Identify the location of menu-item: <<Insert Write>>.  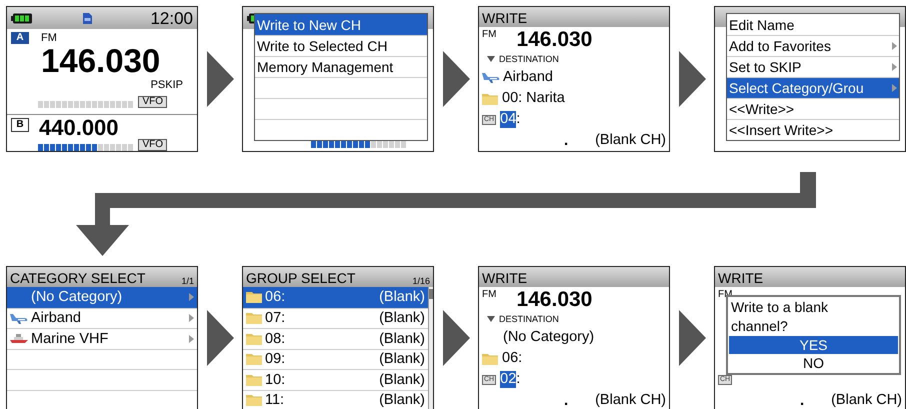
(813, 129).